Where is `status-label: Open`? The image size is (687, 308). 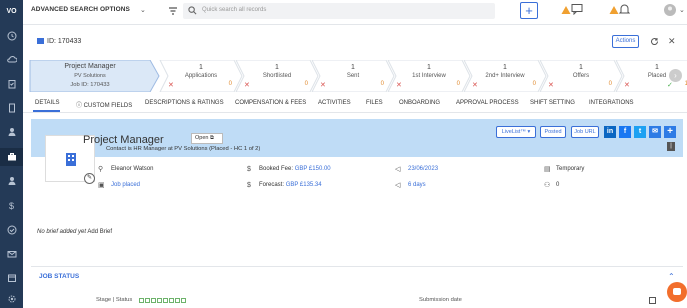
status-label: Open is located at coordinates (202, 138).